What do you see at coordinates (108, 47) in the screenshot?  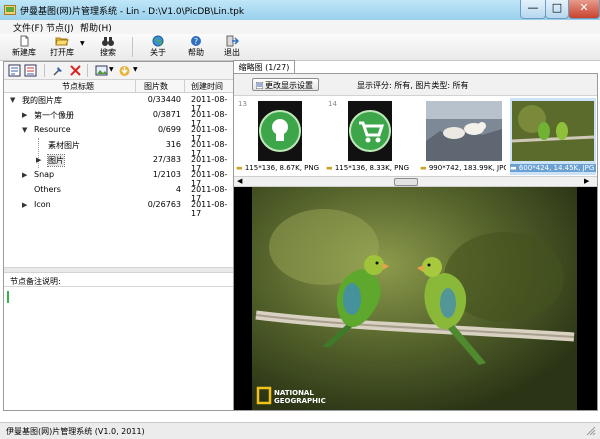 I see `search-button: 搜索` at bounding box center [108, 47].